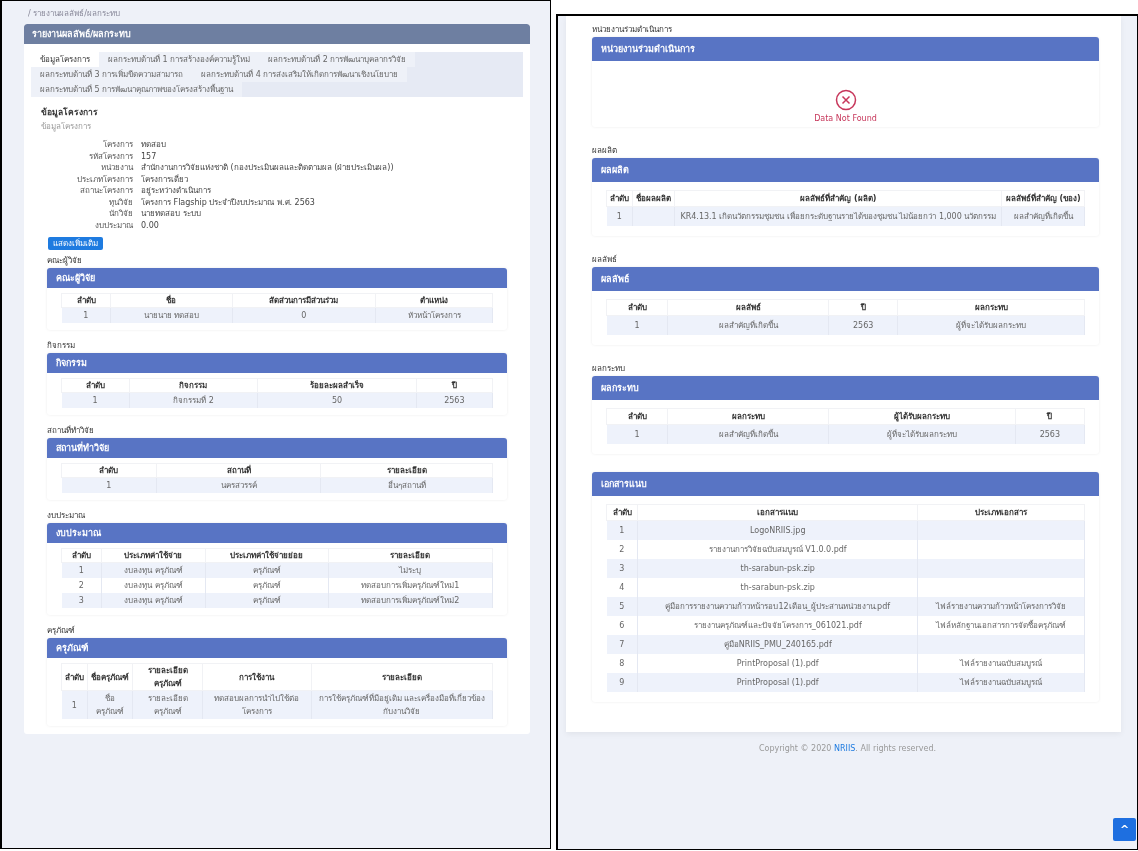  I want to click on tab: ข้อมูลโครงการ, so click(65, 59).